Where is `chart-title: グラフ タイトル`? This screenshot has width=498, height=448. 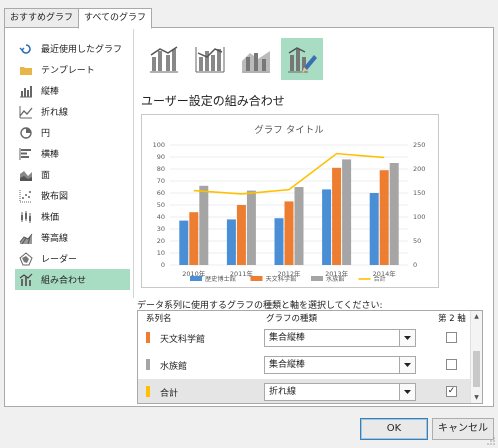
chart-title: グラフ タイトル is located at coordinates (289, 130).